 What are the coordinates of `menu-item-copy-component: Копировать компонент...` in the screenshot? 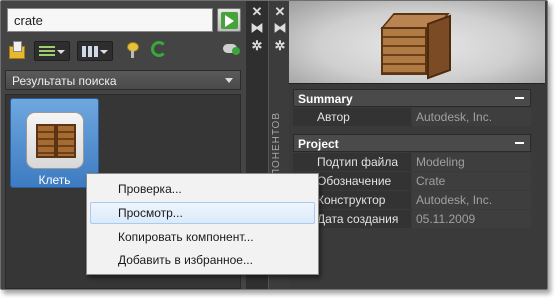 It's located at (202, 237).